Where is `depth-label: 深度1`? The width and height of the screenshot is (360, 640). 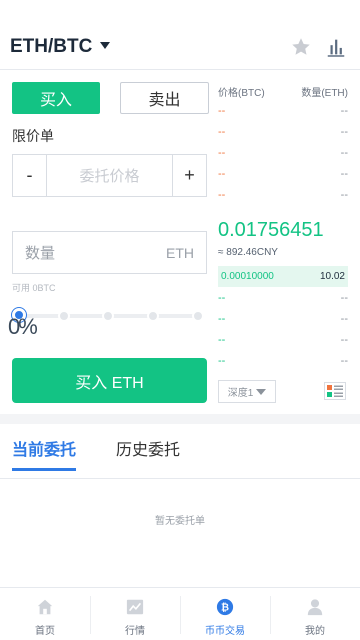
depth-label: 深度1 is located at coordinates (240, 393).